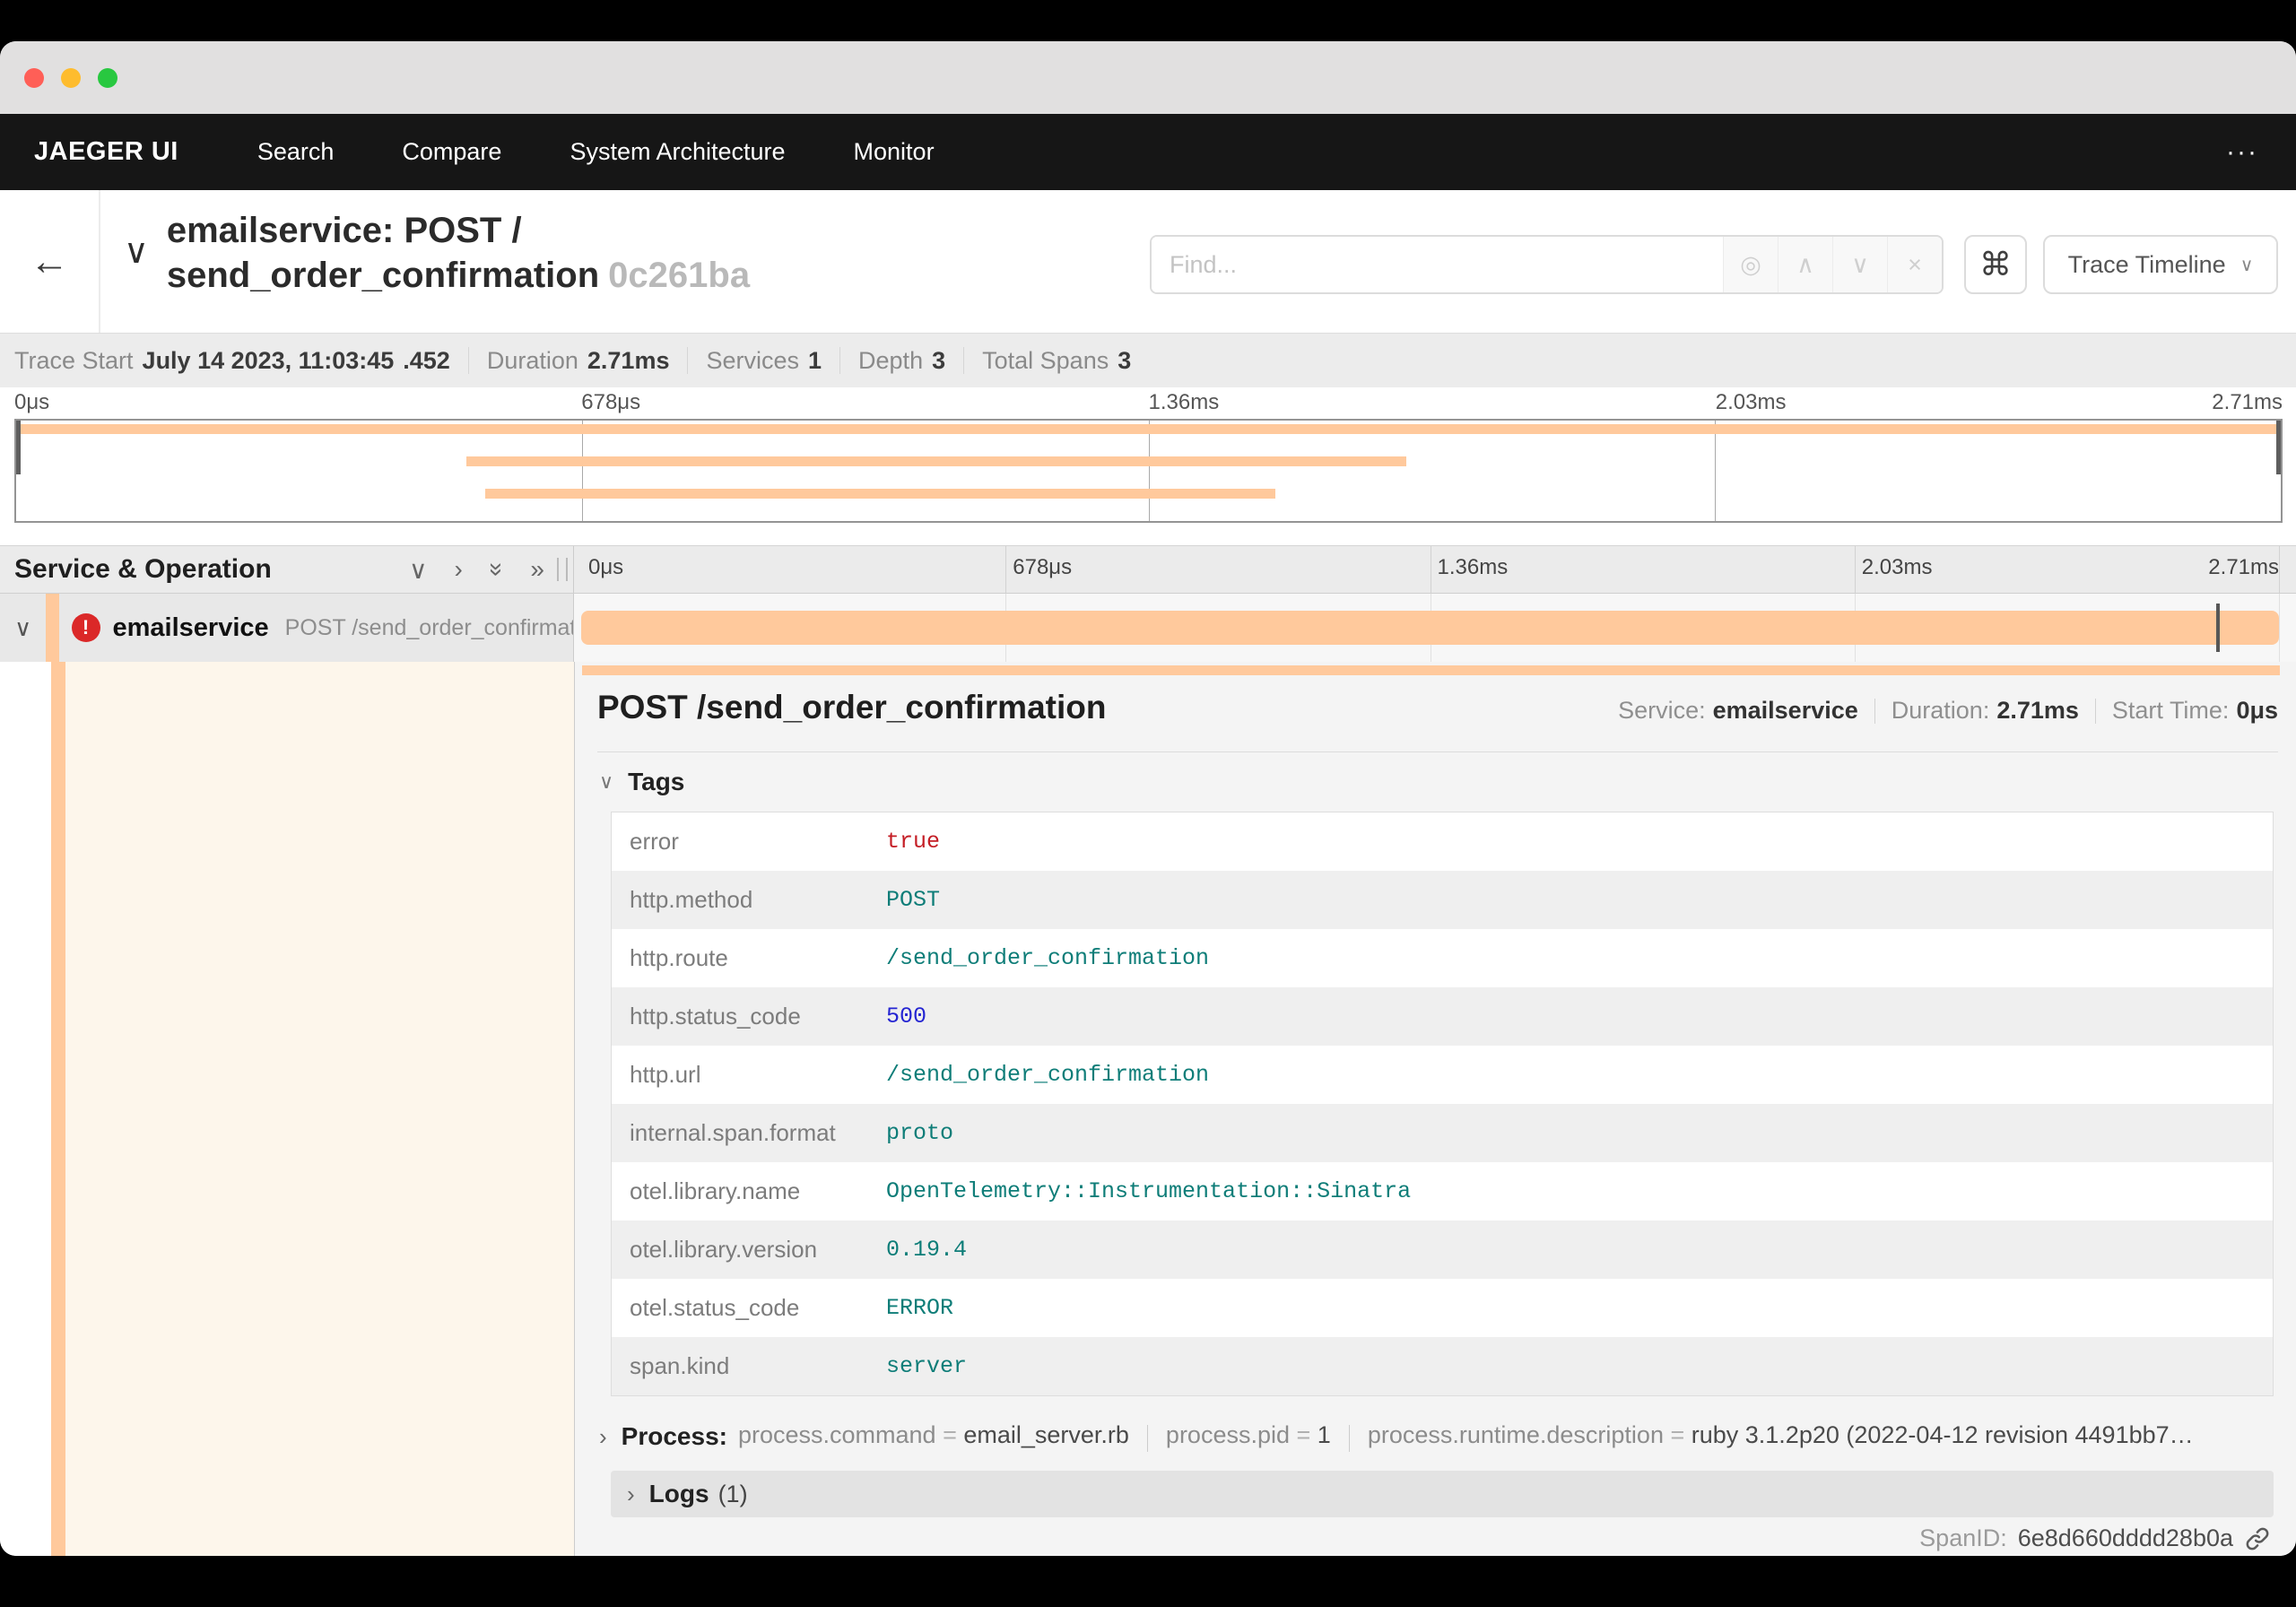 This screenshot has height=1607, width=2296. I want to click on find-locate-button: ◎, so click(1750, 264).